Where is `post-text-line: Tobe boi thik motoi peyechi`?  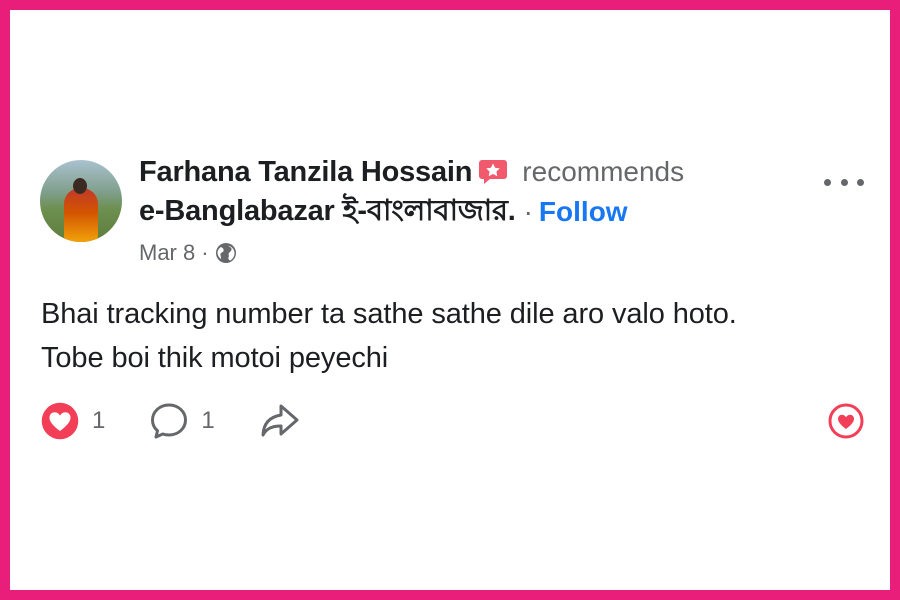 post-text-line: Tobe boi thik motoi peyechi is located at coordinates (215, 358).